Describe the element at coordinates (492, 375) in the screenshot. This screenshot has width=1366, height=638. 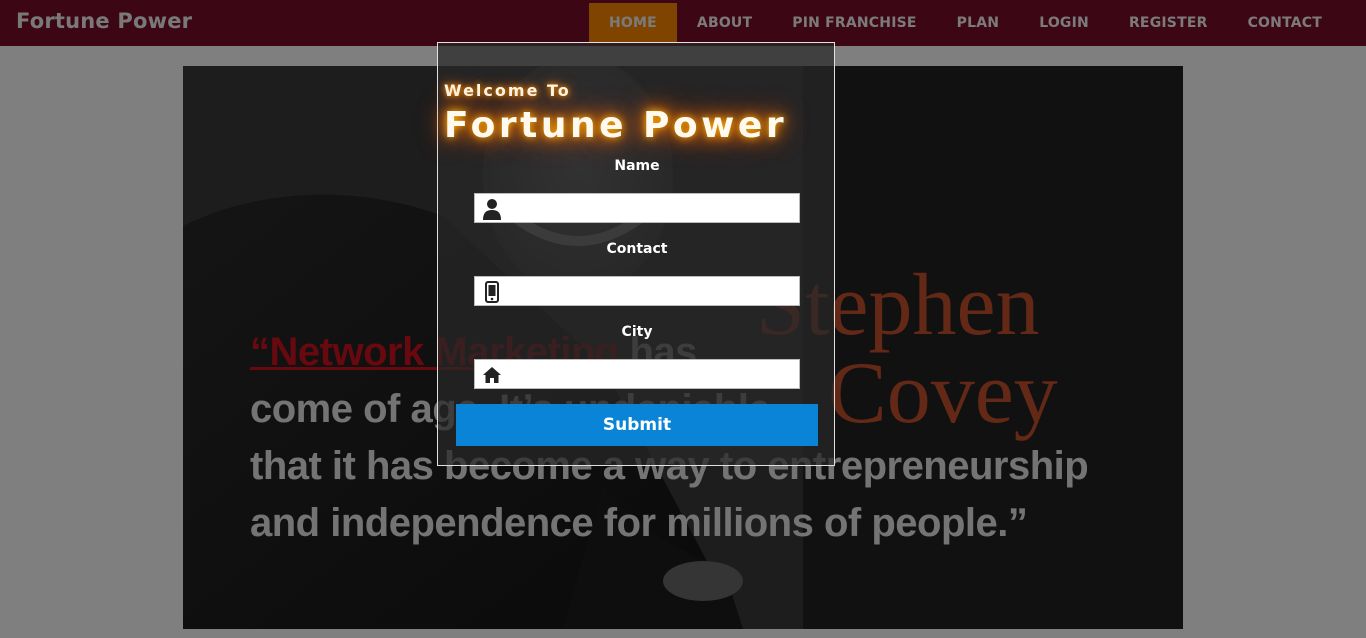
I see `home-icon` at that location.